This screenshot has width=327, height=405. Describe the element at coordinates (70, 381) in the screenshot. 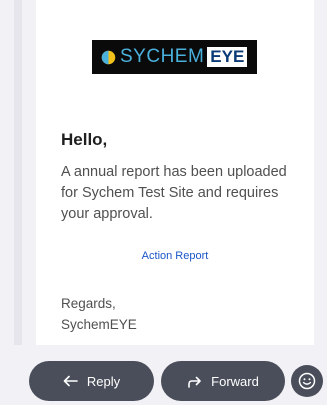

I see `reply-icon` at that location.